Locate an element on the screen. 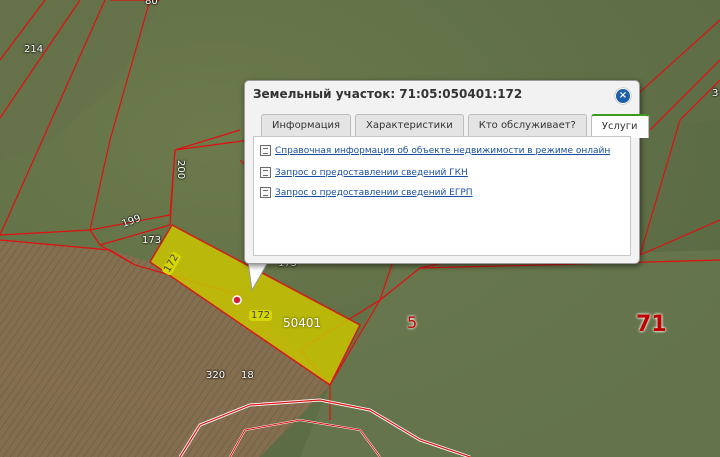  parcel-label-214: 214 is located at coordinates (34, 49).